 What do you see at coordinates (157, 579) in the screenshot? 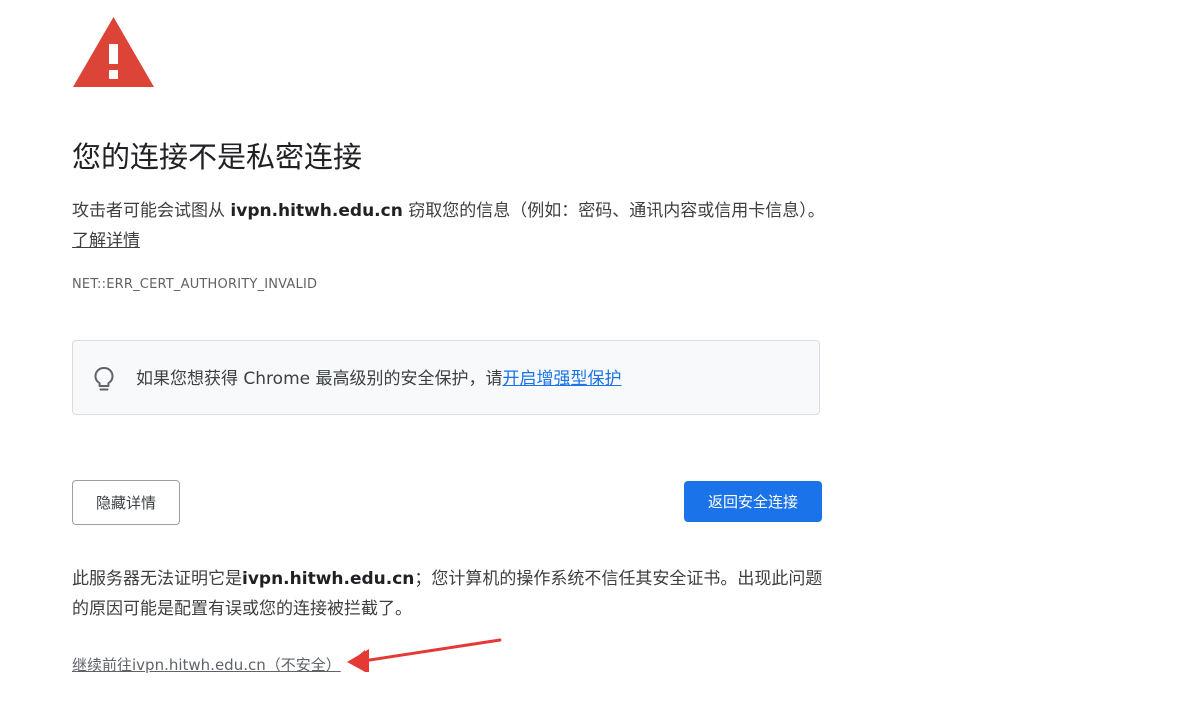
I see `details-prefix: 此服务器无法证明它是` at bounding box center [157, 579].